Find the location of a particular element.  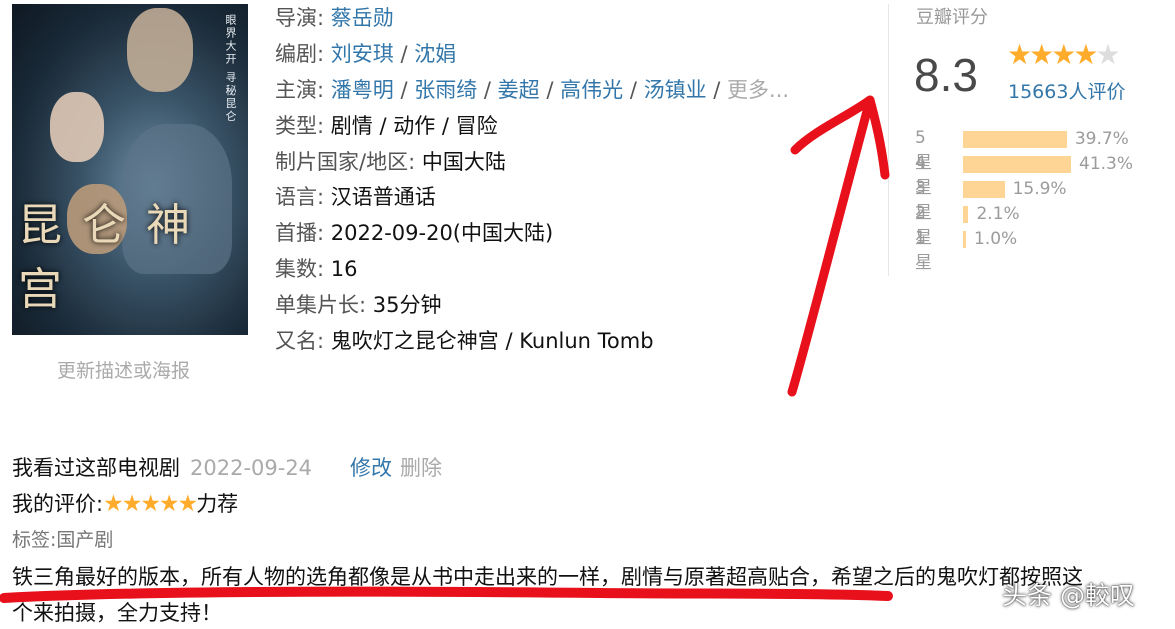

distribution-percent: 15.9% is located at coordinates (1039, 189).